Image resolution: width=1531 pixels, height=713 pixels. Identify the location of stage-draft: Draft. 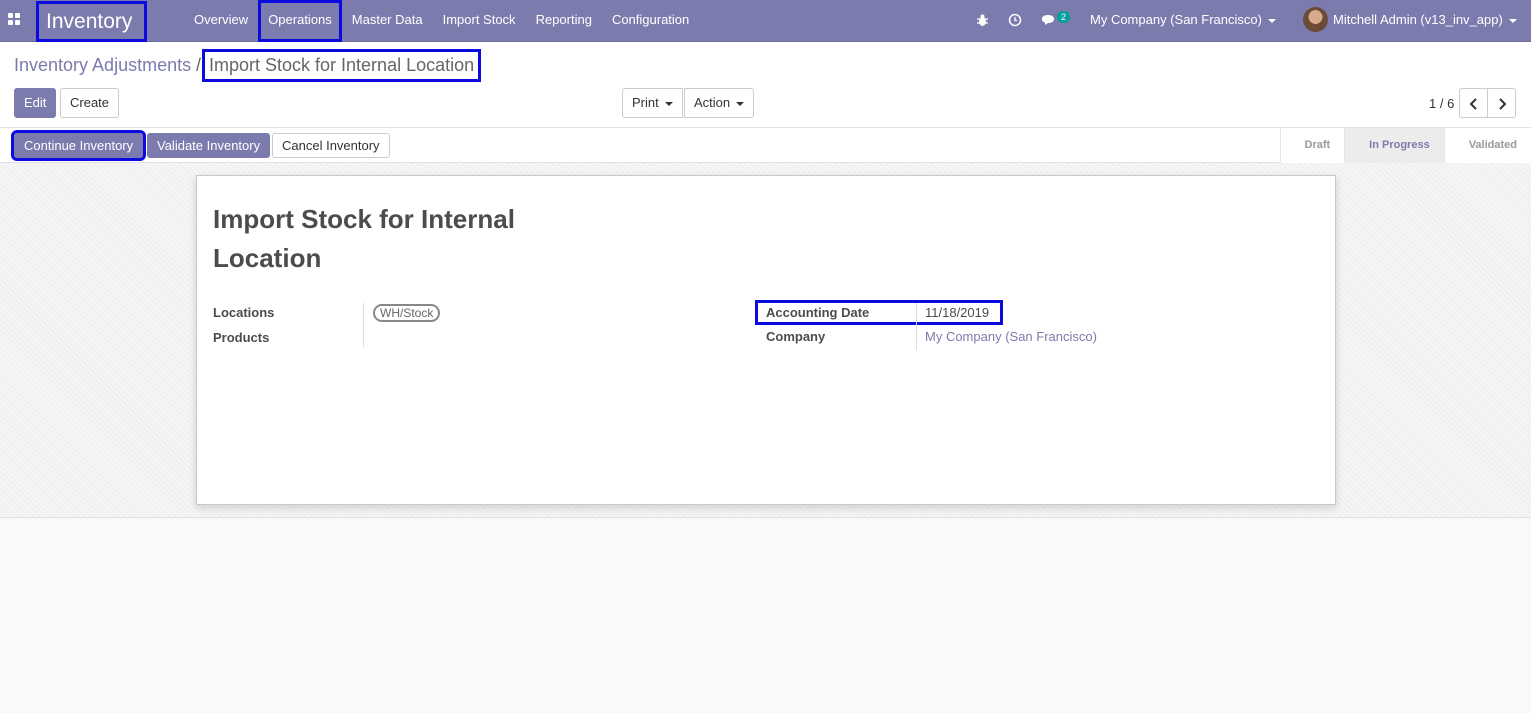
(1312, 145).